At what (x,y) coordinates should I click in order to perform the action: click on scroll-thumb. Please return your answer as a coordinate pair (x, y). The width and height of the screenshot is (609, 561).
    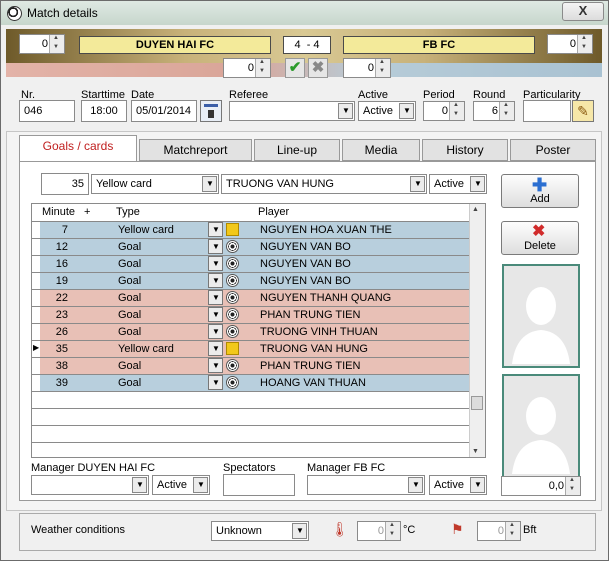
    Looking at the image, I should click on (477, 403).